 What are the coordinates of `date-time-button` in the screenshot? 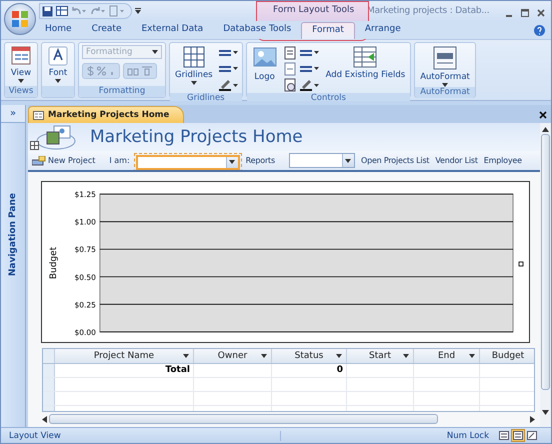 It's located at (290, 85).